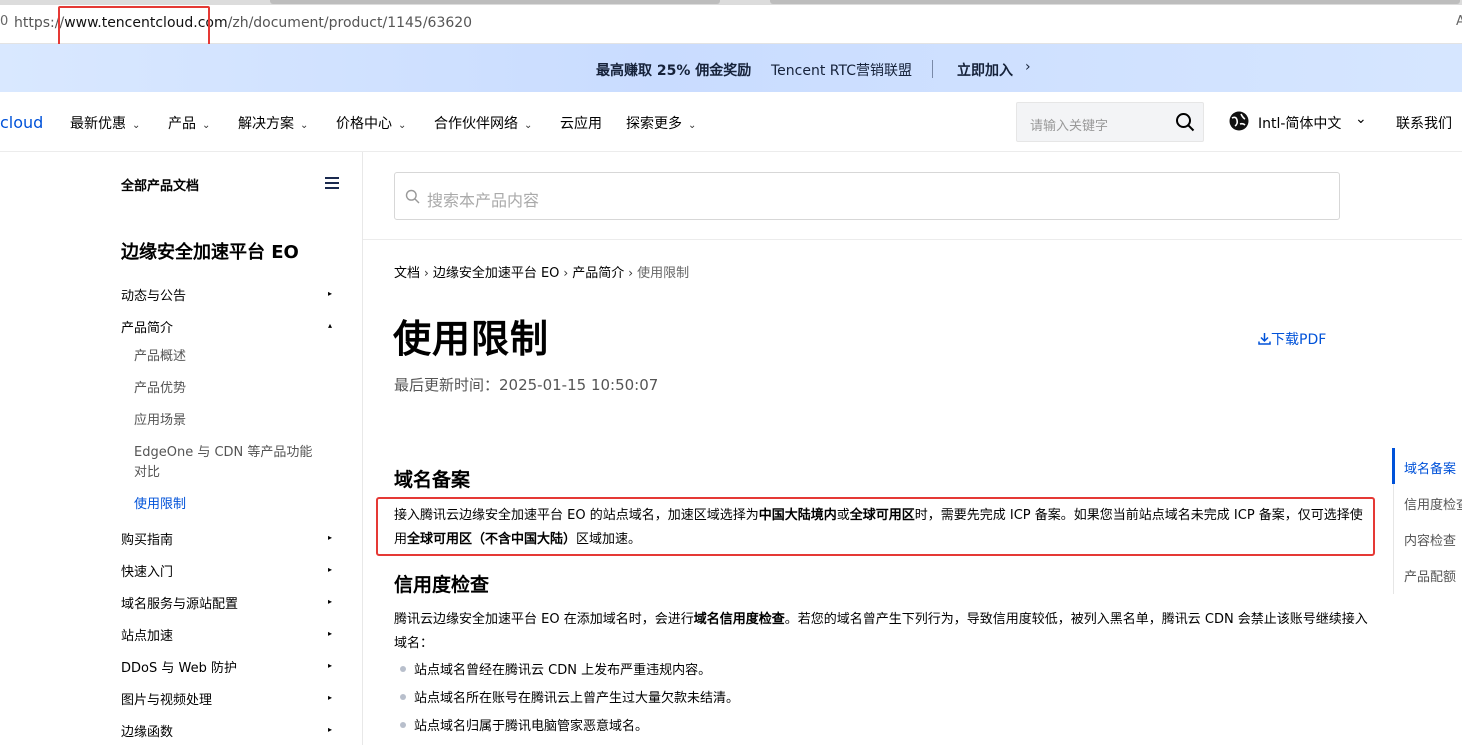  I want to click on download-pdf-button: 下载PDF, so click(1292, 339).